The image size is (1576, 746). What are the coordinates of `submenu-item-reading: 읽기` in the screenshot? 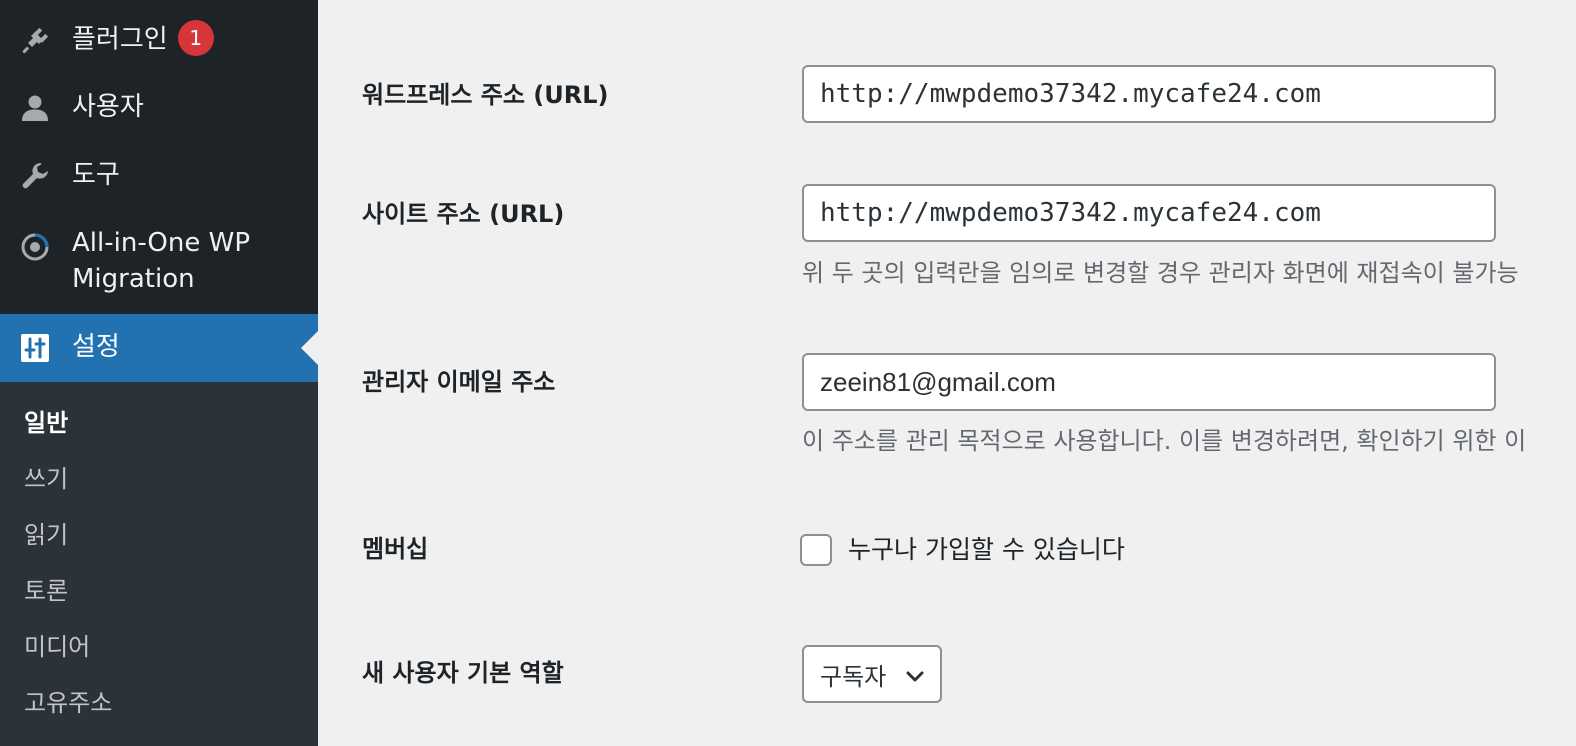 It's located at (46, 535).